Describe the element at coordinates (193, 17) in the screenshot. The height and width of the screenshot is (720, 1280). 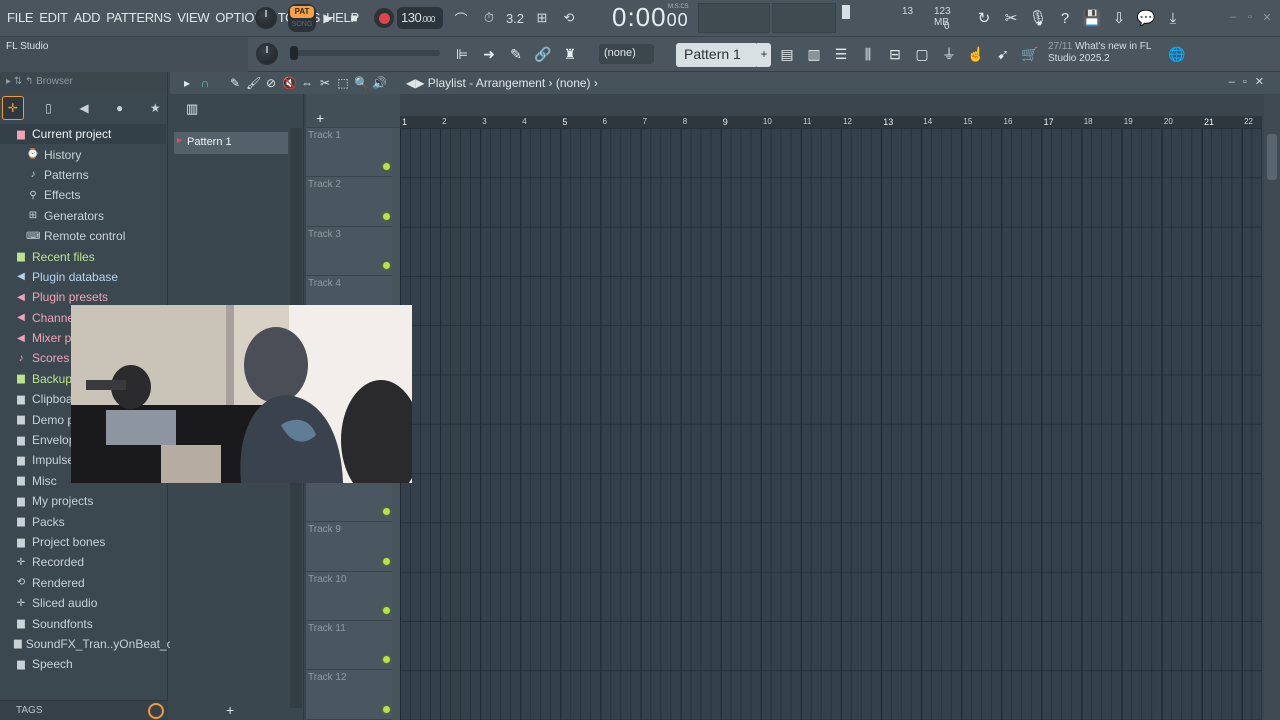
I see `menu-view: VIEW` at that location.